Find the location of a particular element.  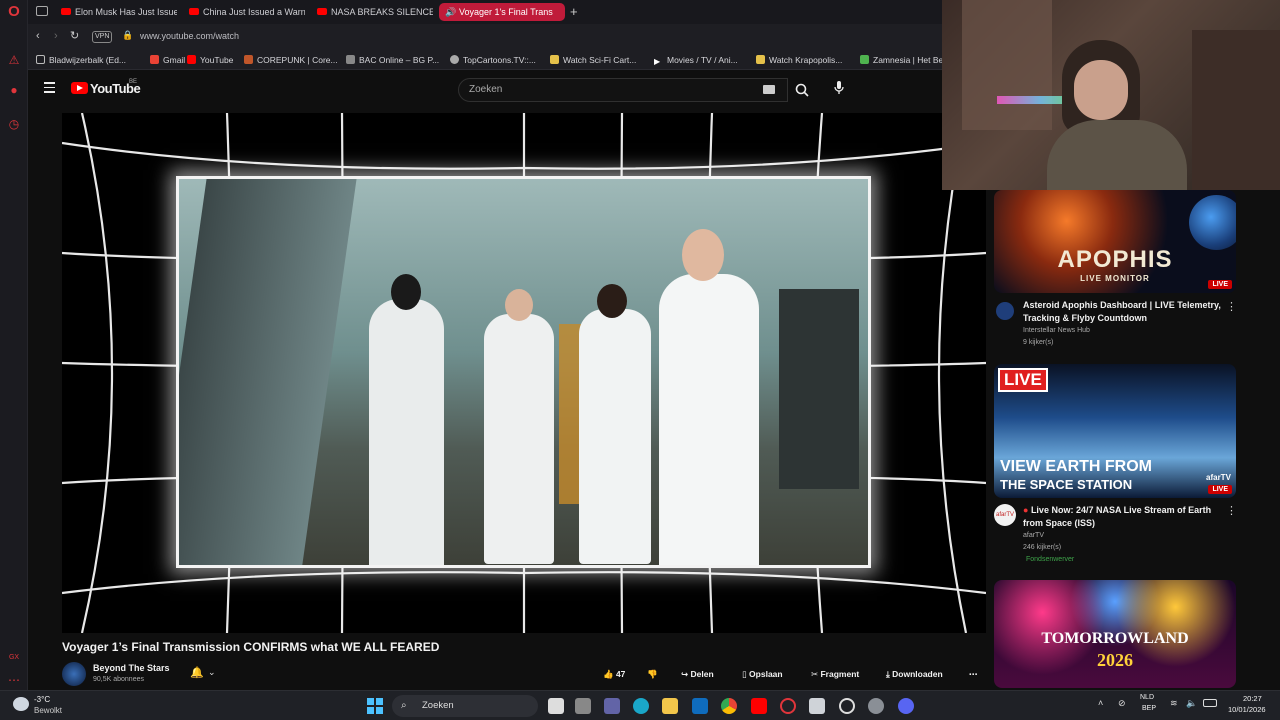

hamburger-menu-icon is located at coordinates (49, 87).